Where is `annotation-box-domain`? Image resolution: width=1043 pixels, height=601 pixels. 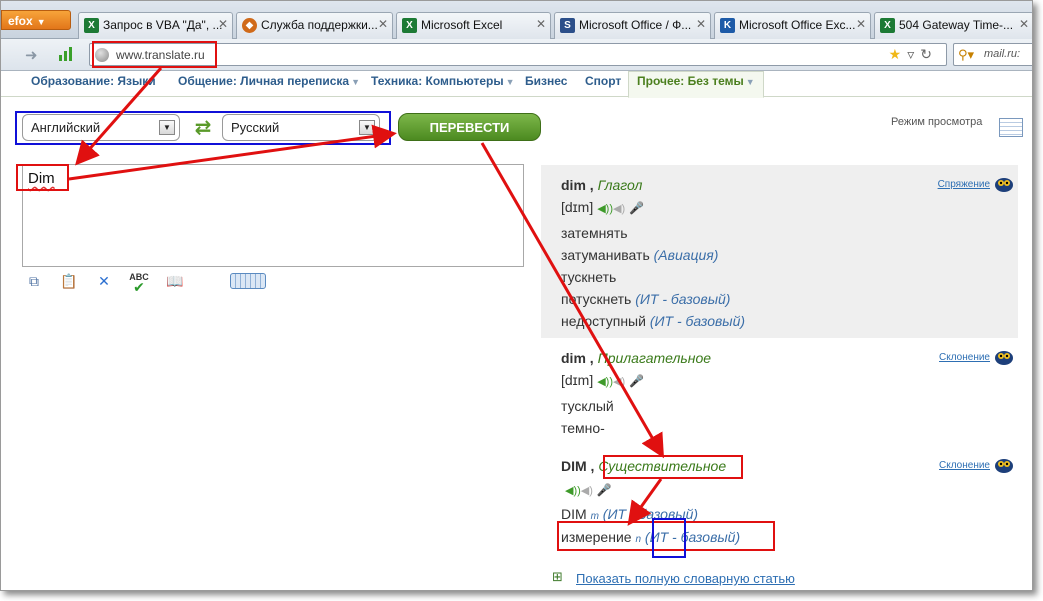 annotation-box-domain is located at coordinates (669, 538).